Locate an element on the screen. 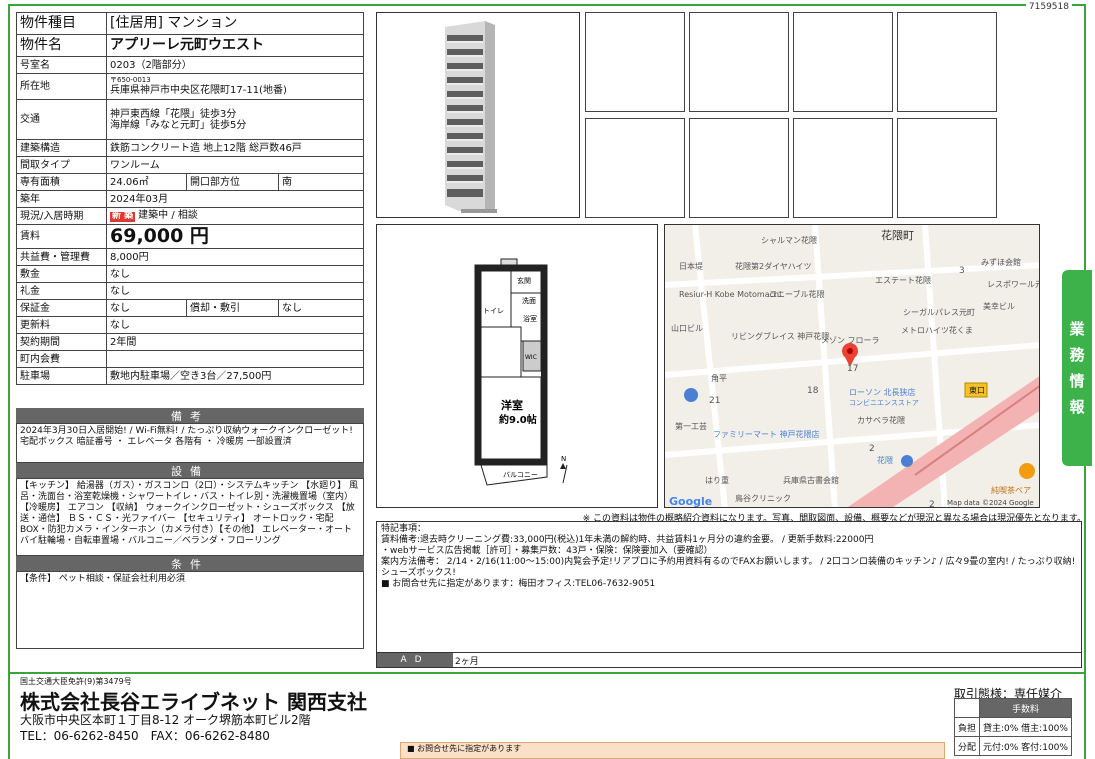  ad-row: AD 2ヶ月 is located at coordinates (729, 660).